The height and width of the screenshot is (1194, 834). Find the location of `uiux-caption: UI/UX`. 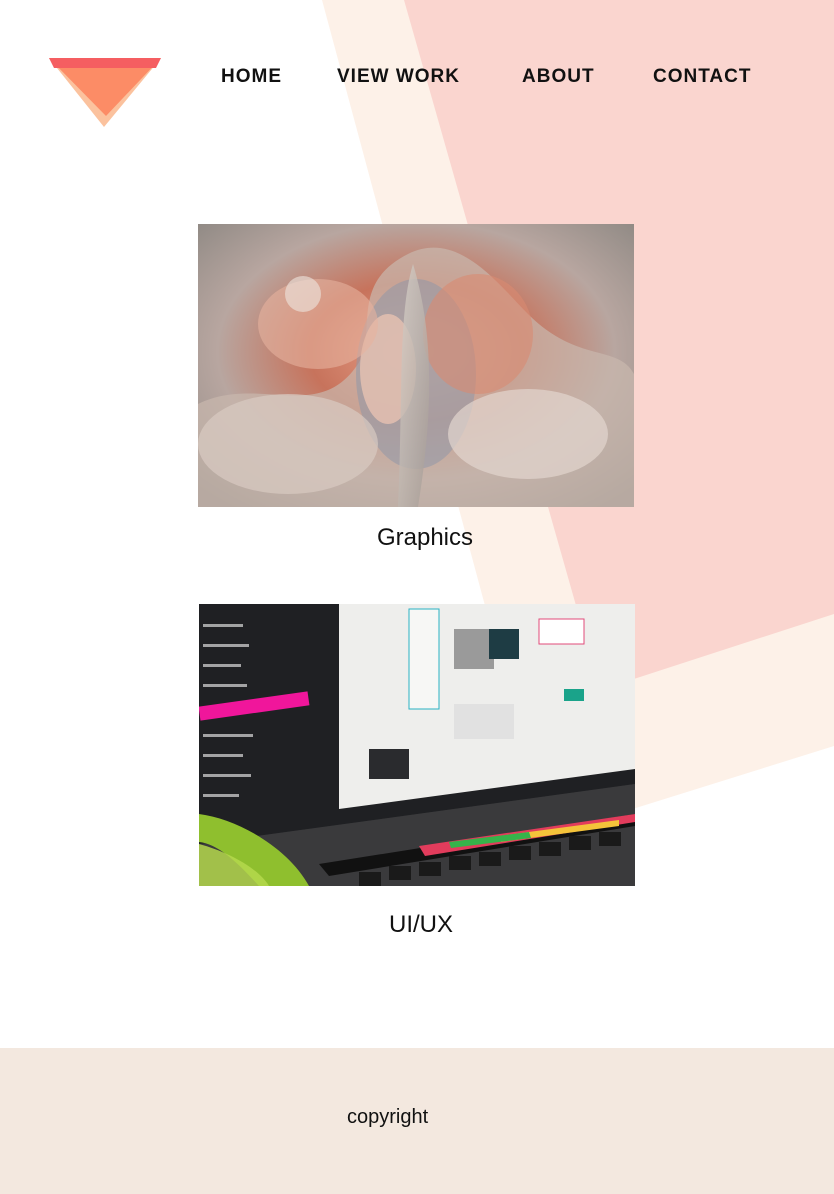

uiux-caption: UI/UX is located at coordinates (421, 925).